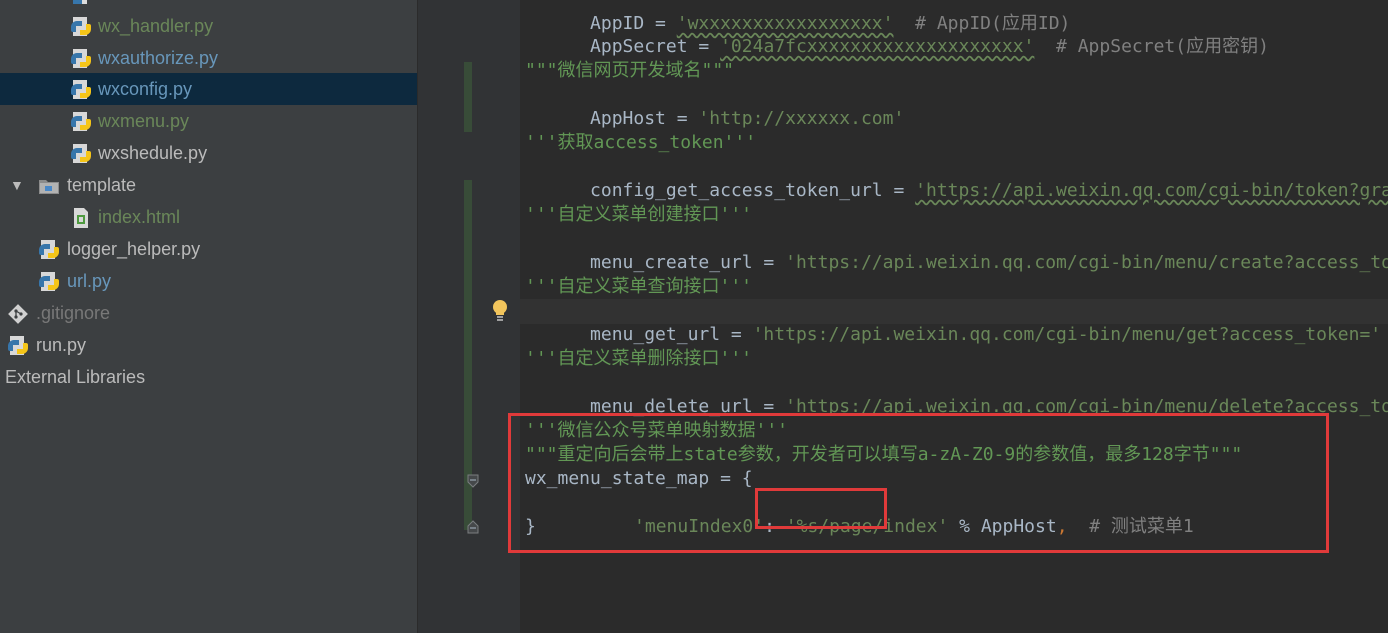 The width and height of the screenshot is (1388, 633). I want to click on change-marker, so click(468, 97).